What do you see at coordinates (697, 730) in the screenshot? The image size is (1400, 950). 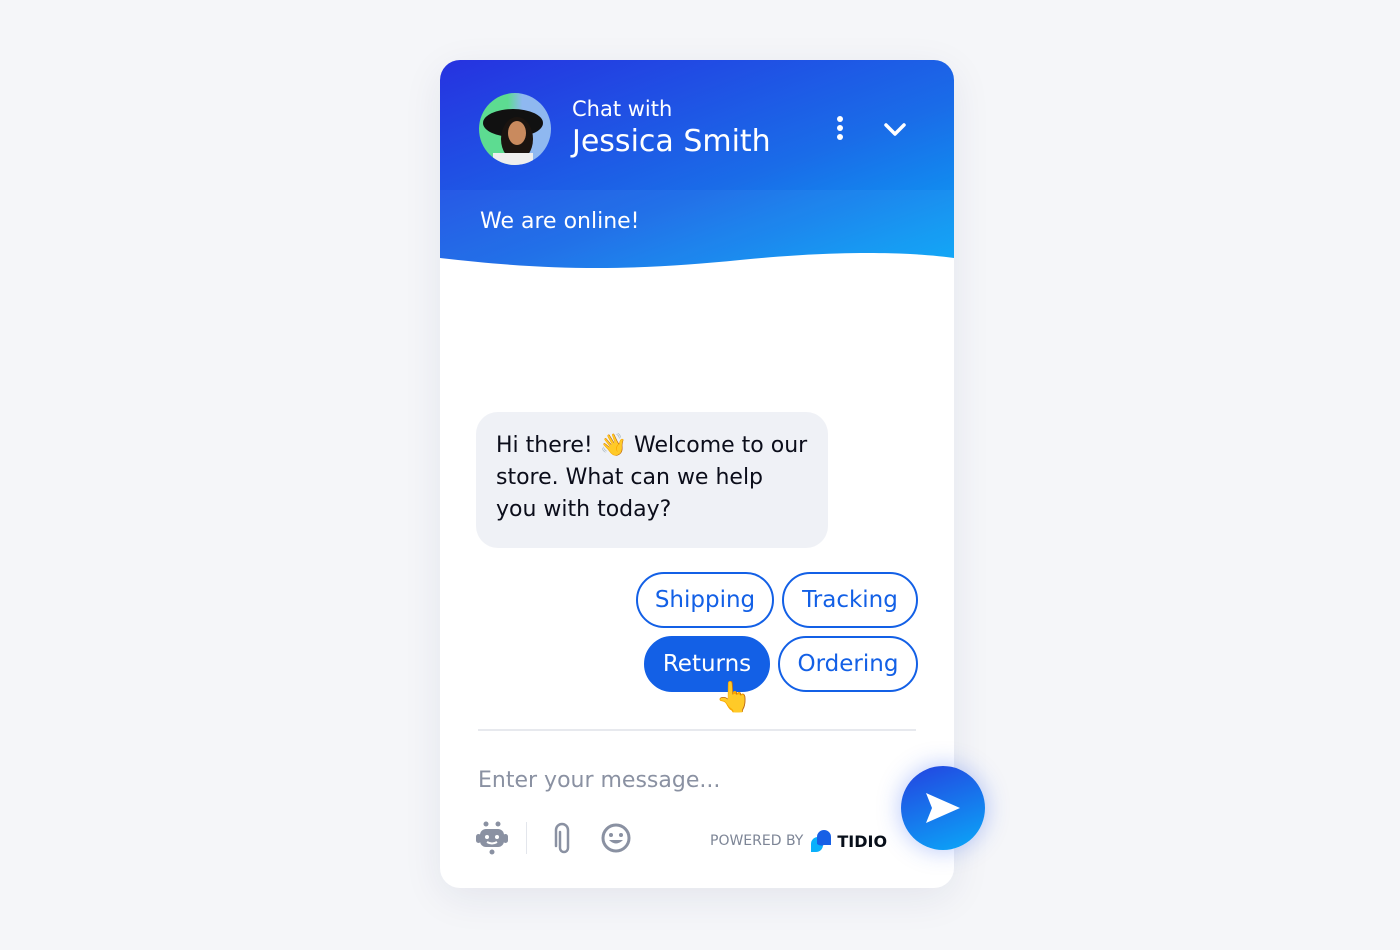 I see `composer-divider` at bounding box center [697, 730].